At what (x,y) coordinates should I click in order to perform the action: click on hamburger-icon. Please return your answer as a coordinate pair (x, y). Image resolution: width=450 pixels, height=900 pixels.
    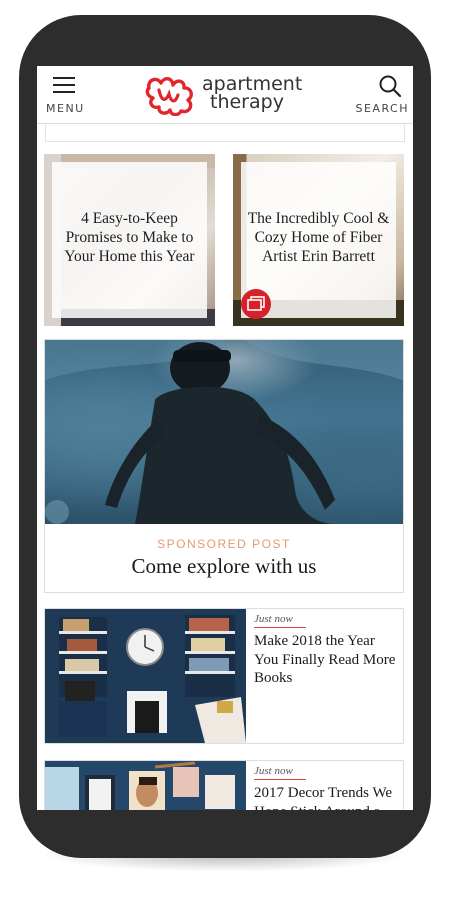
    Looking at the image, I should click on (64, 85).